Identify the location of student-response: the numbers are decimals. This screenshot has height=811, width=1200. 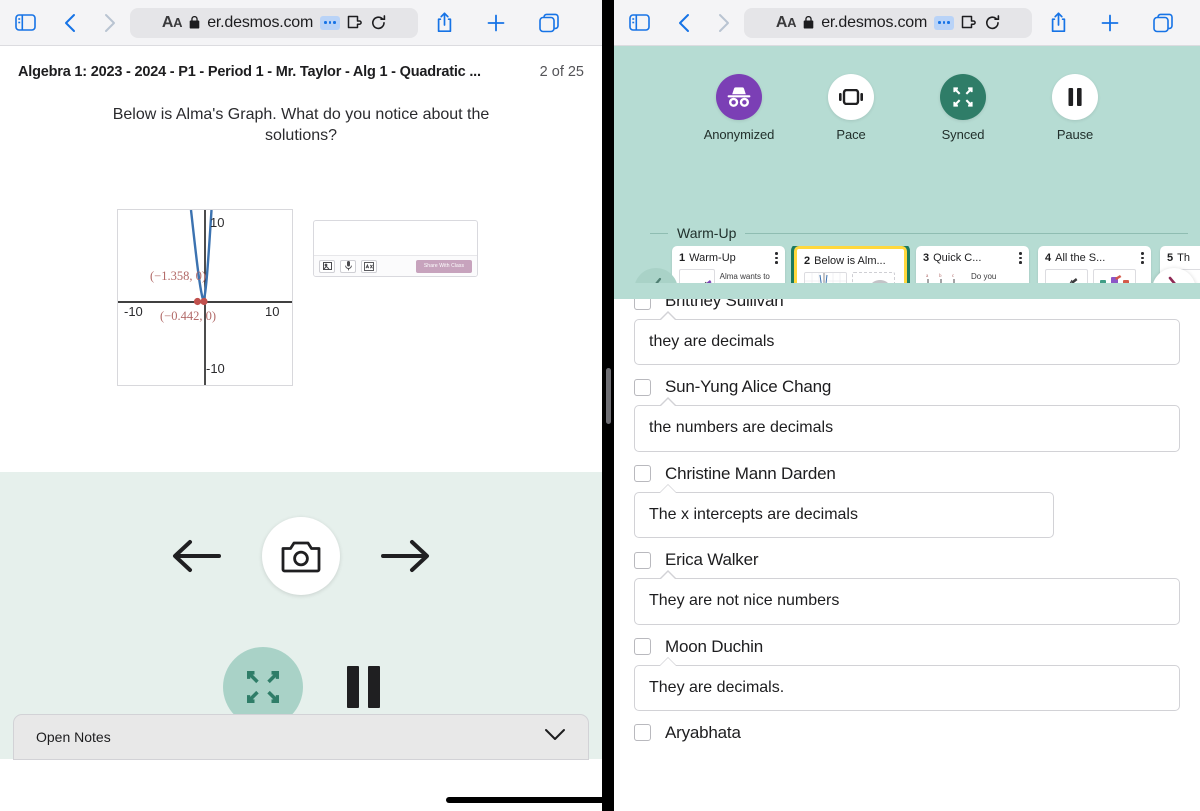
(907, 424).